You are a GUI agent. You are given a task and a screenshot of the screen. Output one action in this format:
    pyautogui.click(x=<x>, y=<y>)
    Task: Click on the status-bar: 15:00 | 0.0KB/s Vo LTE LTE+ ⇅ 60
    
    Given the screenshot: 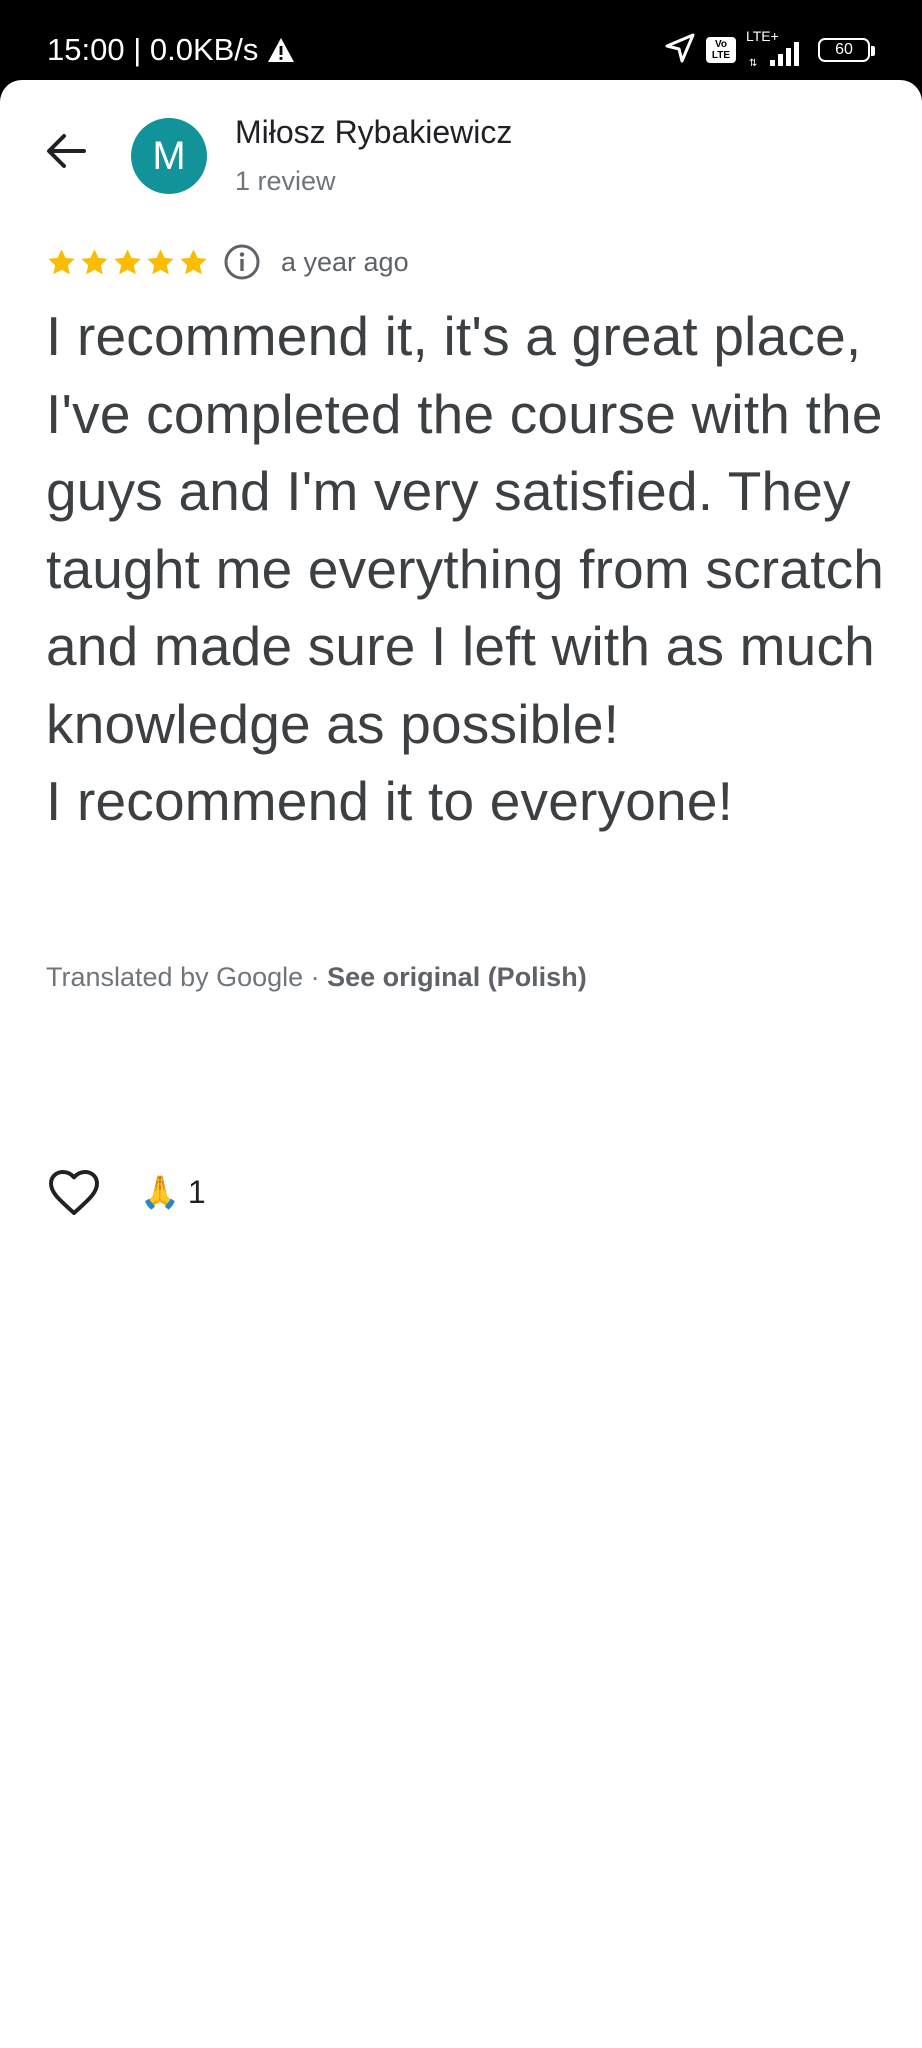 What is the action you would take?
    pyautogui.click(x=461, y=40)
    